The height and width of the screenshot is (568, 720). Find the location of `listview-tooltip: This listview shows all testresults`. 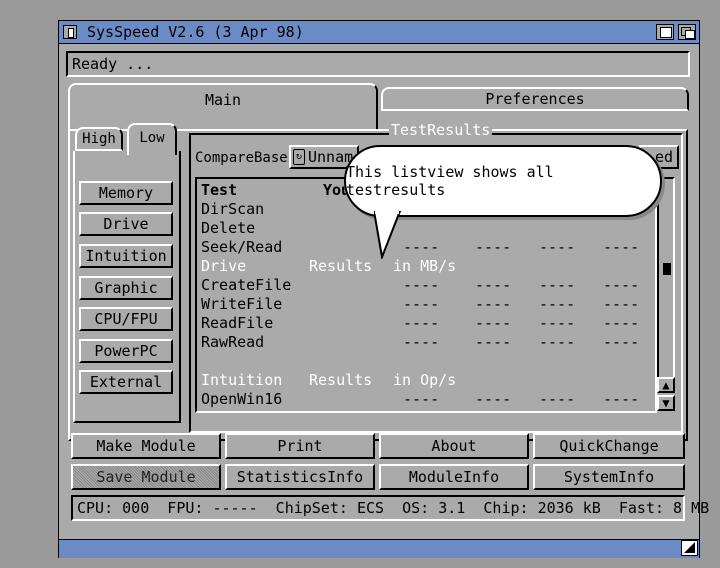

listview-tooltip: This listview shows all testresults is located at coordinates (503, 181).